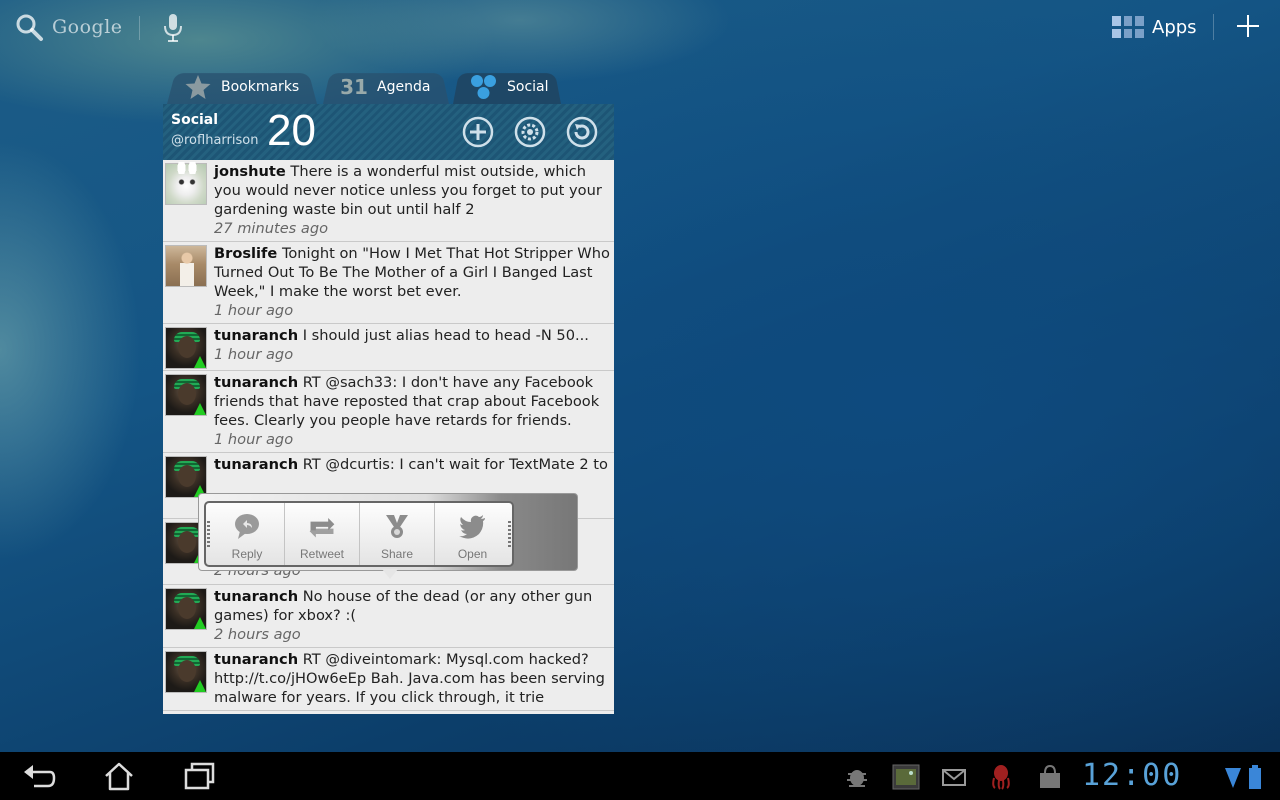 The image size is (1280, 800). I want to click on widget-tabs: Bookmarks 31 Agenda Social, so click(388, 85).